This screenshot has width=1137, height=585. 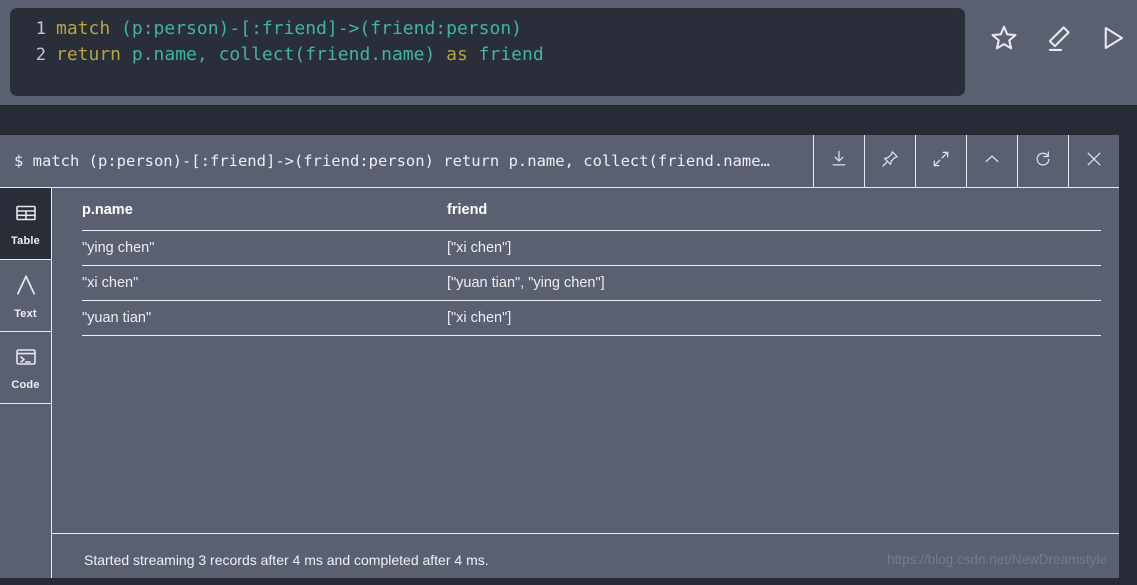 I want to click on code-text: (p:person)-[:friend]->(friend:person), so click(x=316, y=28).